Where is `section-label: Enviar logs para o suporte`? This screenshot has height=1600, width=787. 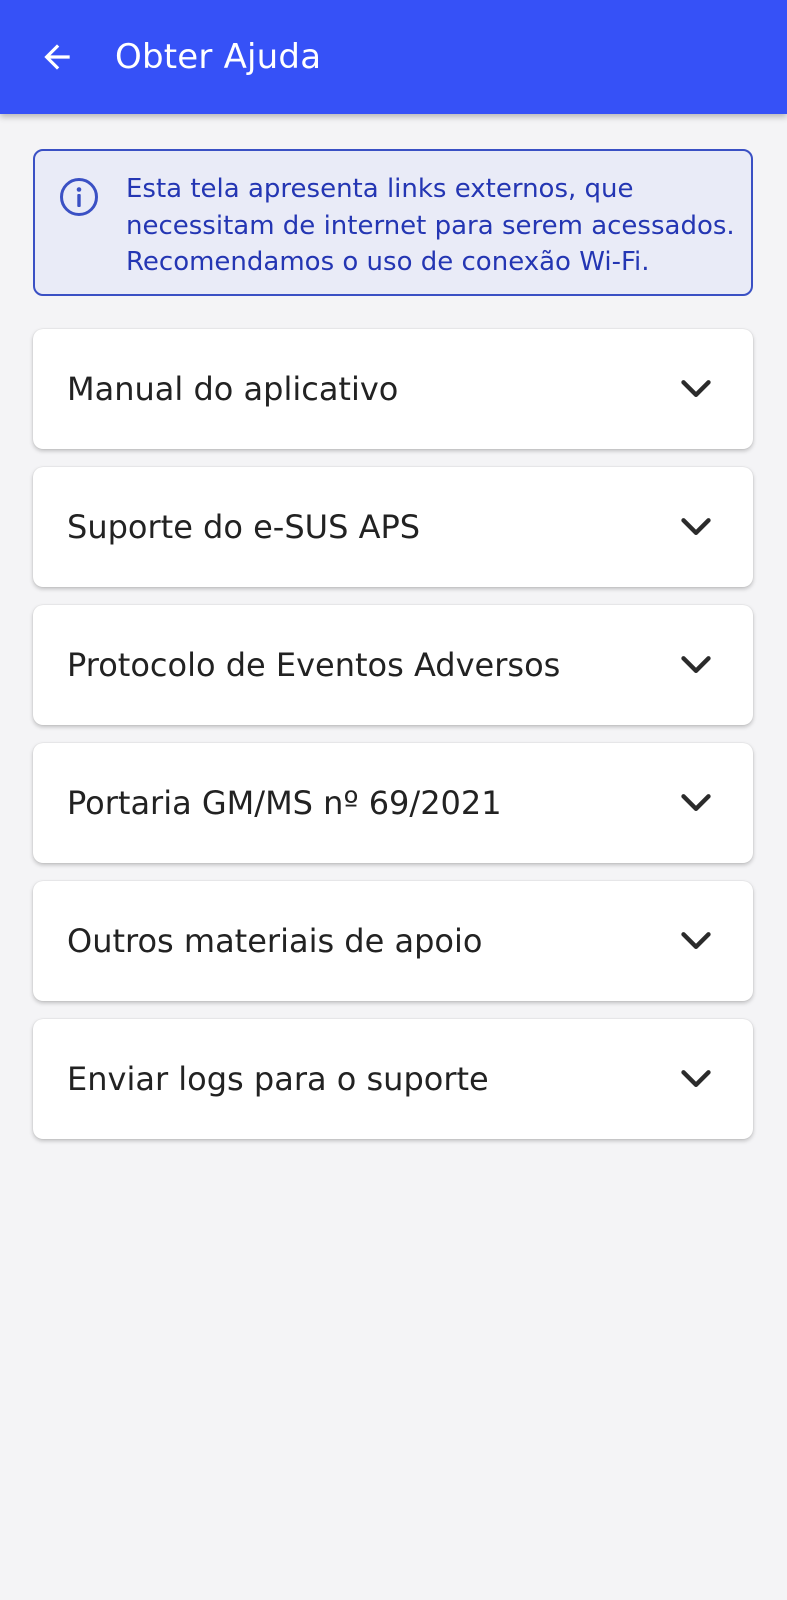
section-label: Enviar logs para o suporte is located at coordinates (278, 1079).